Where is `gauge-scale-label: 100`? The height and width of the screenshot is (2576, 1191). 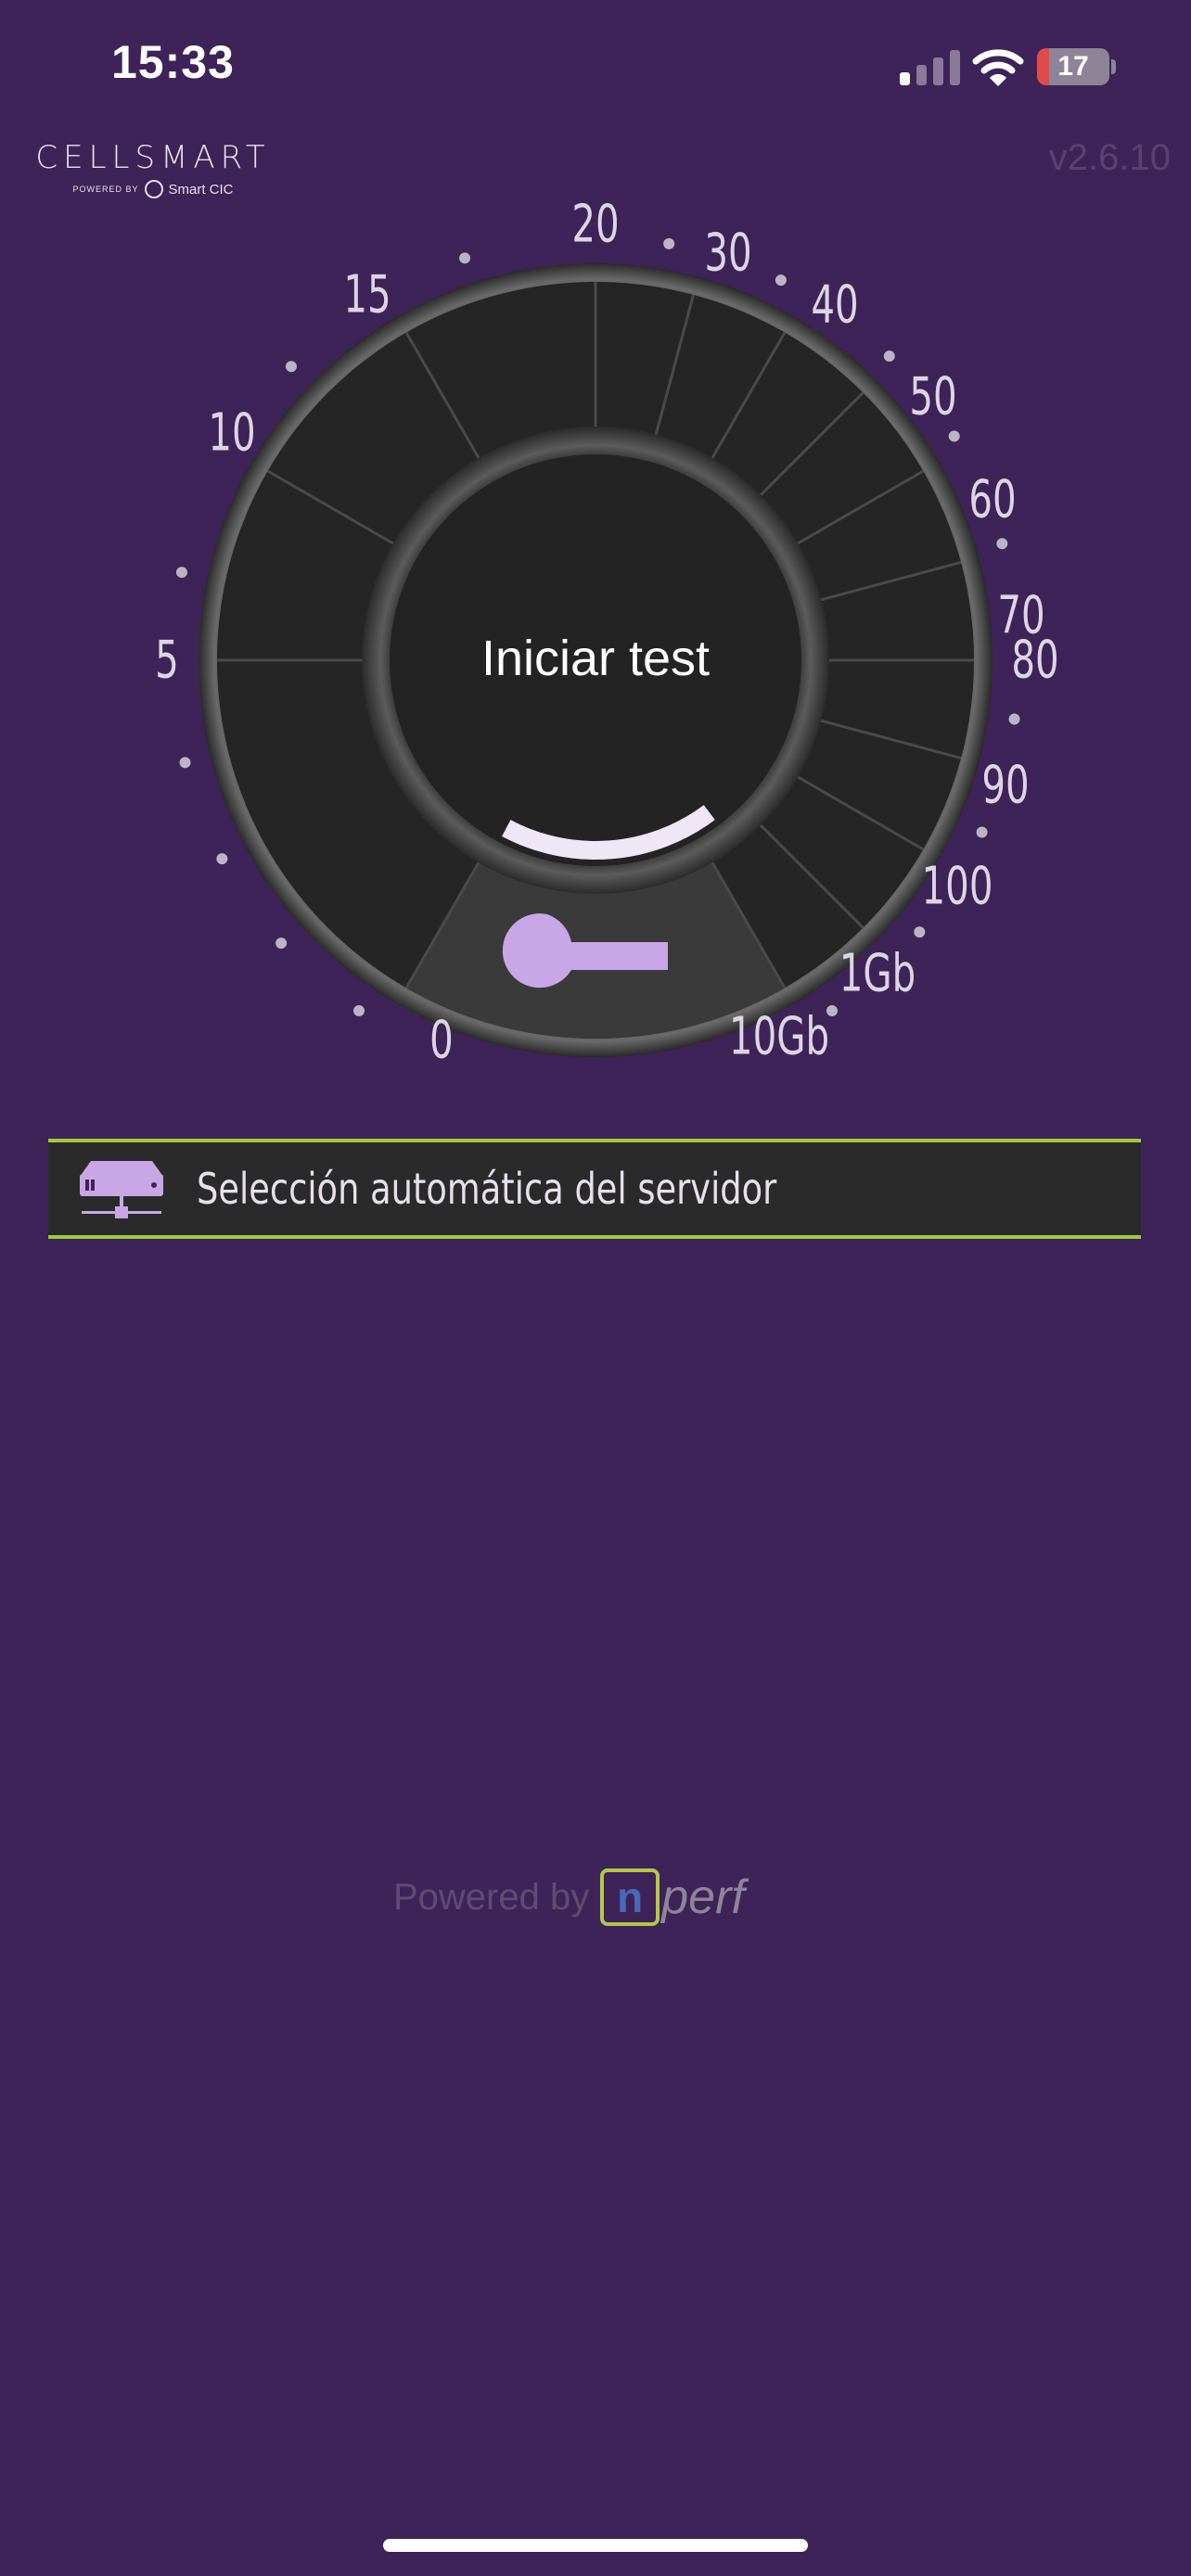 gauge-scale-label: 100 is located at coordinates (957, 886).